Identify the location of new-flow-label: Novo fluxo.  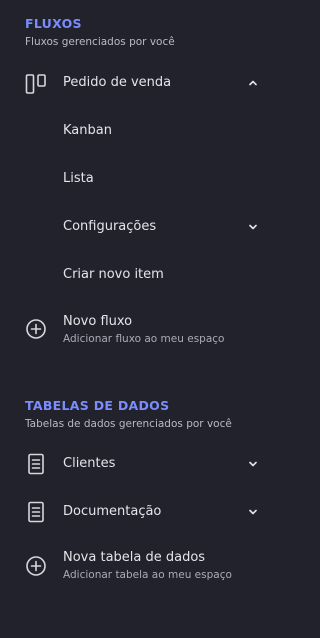
(98, 321).